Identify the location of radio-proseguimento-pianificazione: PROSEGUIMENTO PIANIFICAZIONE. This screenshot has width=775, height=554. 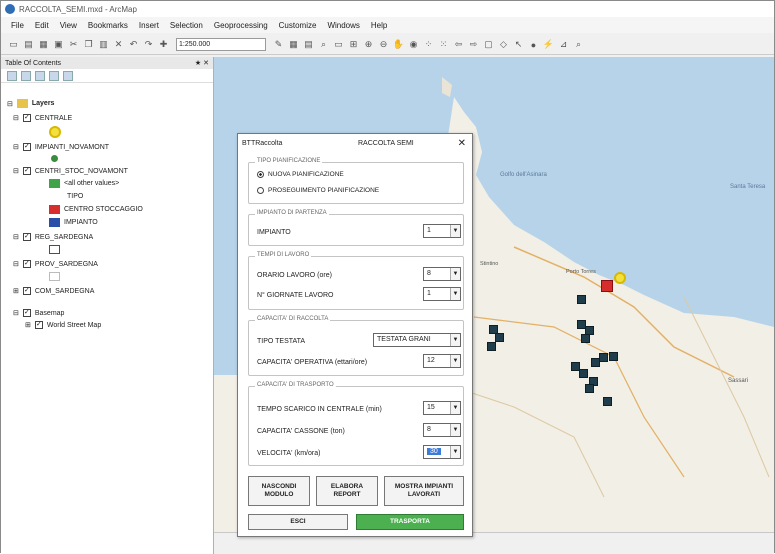
(318, 190).